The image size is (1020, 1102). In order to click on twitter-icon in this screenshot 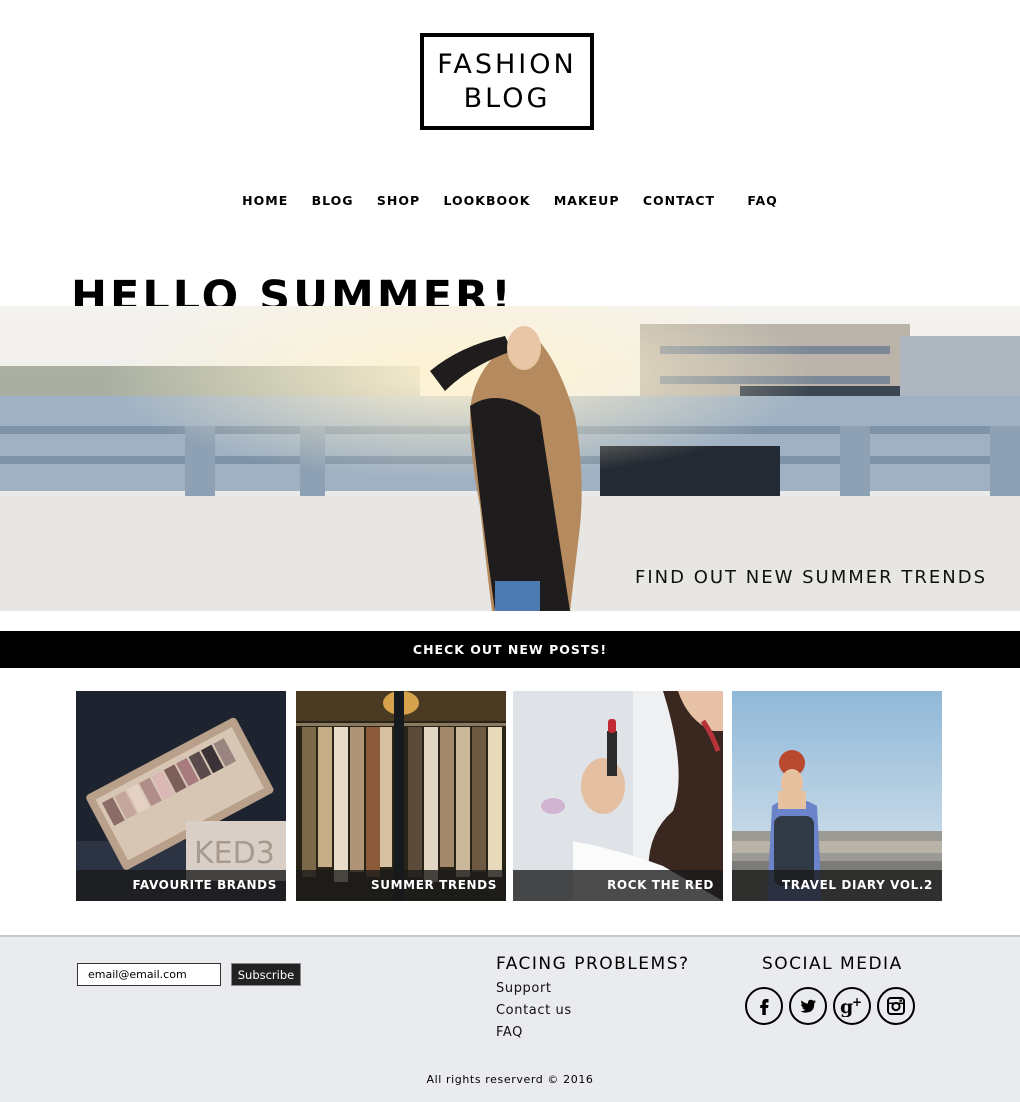, I will do `click(808, 1006)`.